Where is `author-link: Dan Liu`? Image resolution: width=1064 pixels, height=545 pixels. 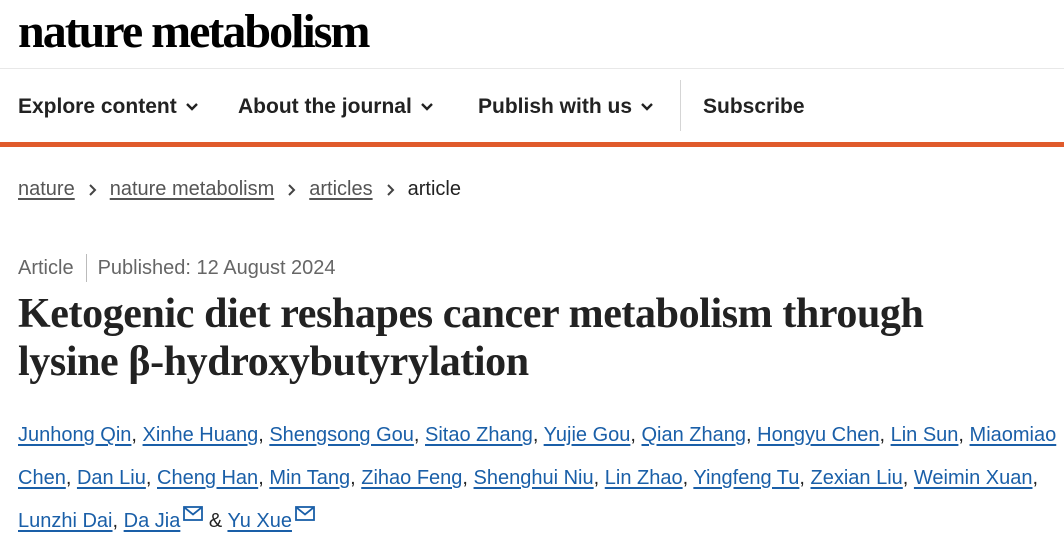 author-link: Dan Liu is located at coordinates (111, 478).